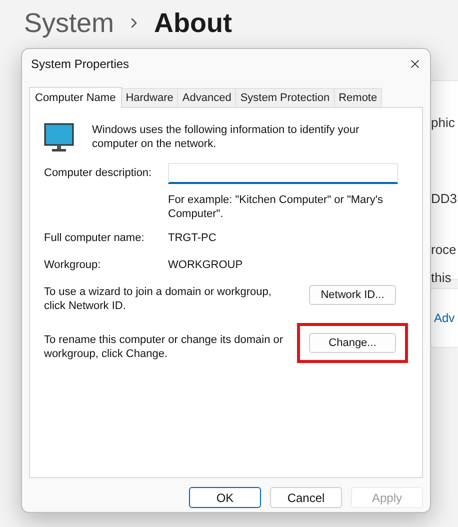  I want to click on background-text: DD3, so click(444, 199).